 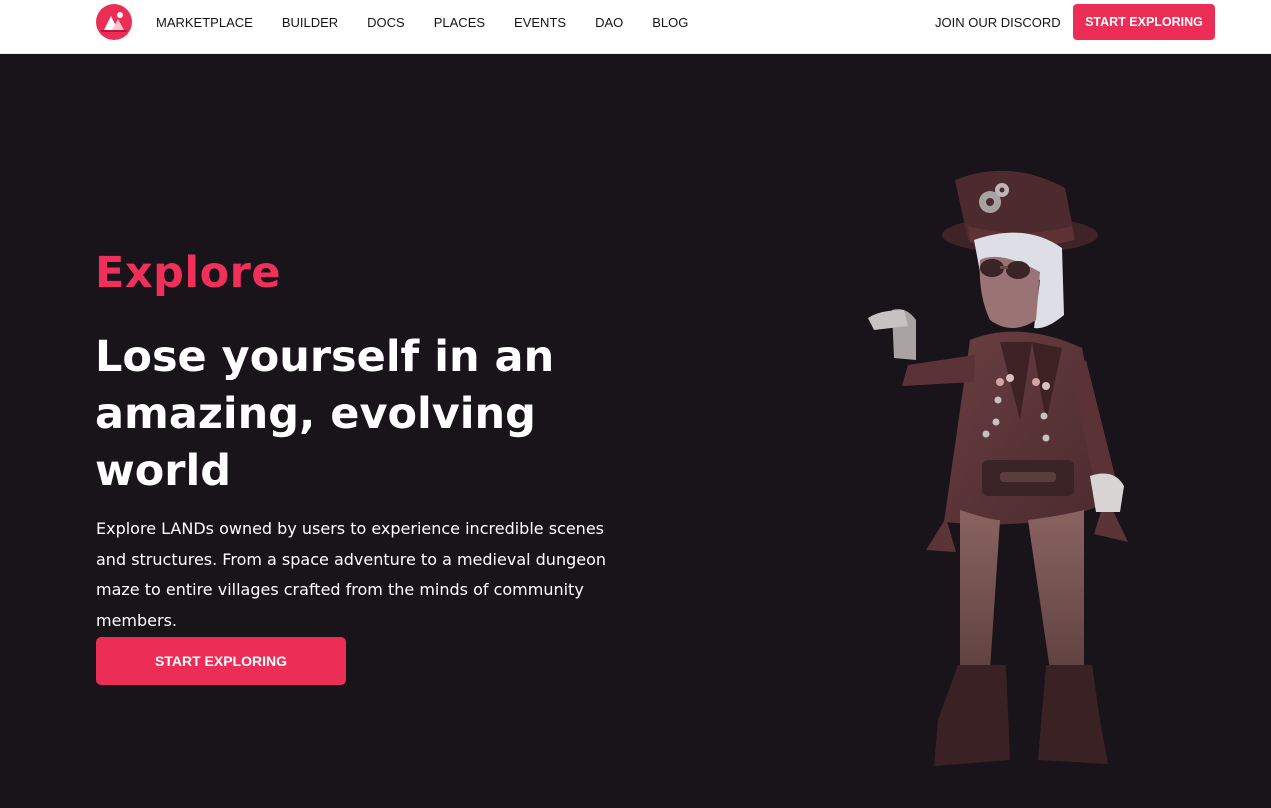 I want to click on nav-marketplace-link: MARKETPLACE, so click(x=204, y=22).